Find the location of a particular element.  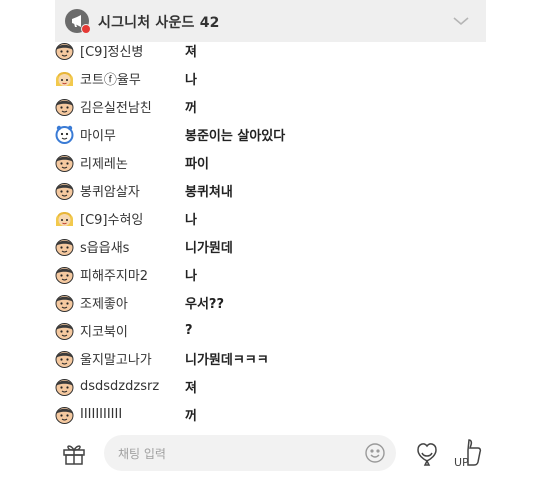

chat-message-row: s읍읍새s 니가뭔데 is located at coordinates (270, 246).